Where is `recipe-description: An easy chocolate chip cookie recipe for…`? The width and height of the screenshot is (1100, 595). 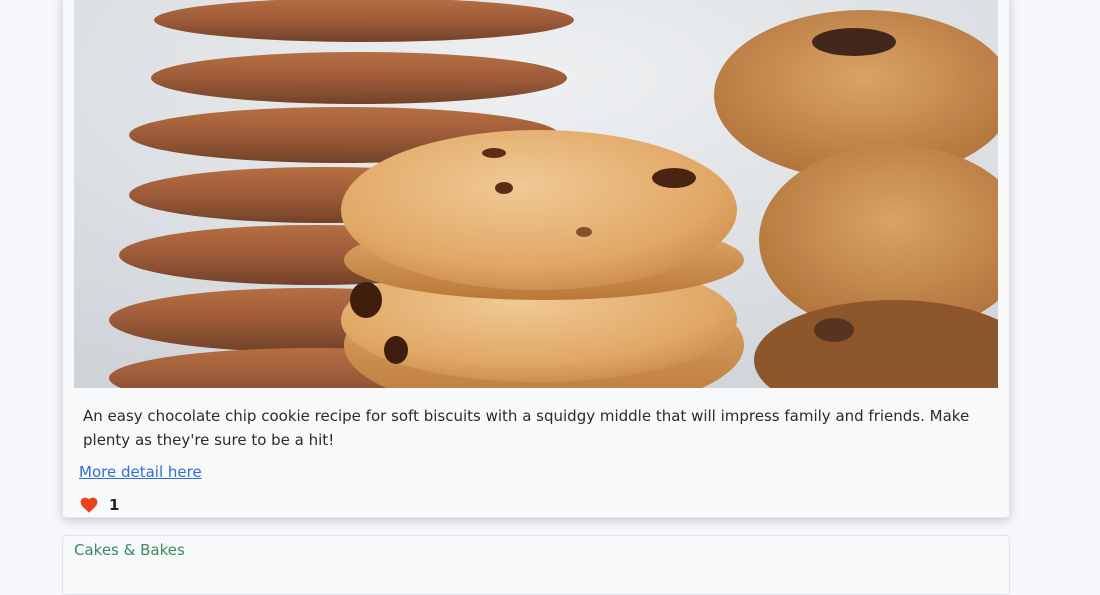 recipe-description: An easy chocolate chip cookie recipe for… is located at coordinates (526, 428).